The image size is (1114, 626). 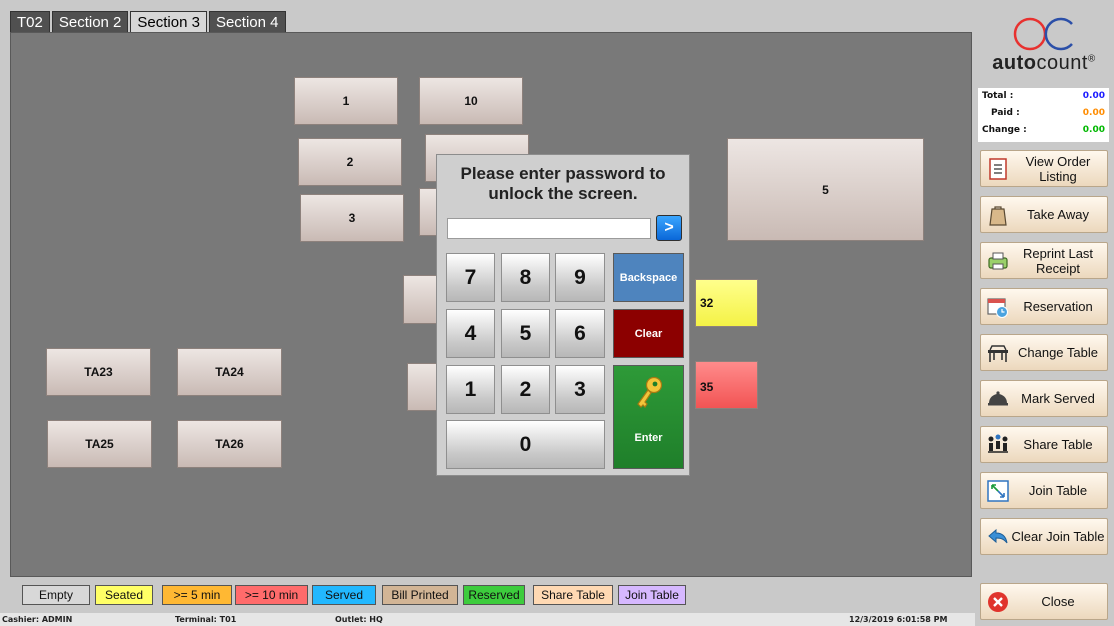 What do you see at coordinates (124, 595) in the screenshot?
I see `legend-seated: Seated` at bounding box center [124, 595].